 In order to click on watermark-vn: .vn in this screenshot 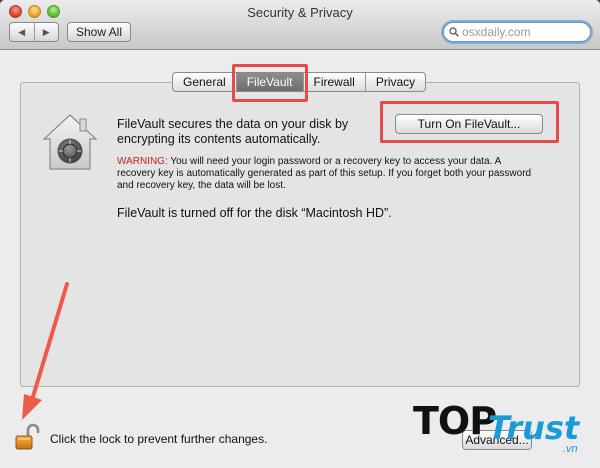, I will do `click(570, 449)`.